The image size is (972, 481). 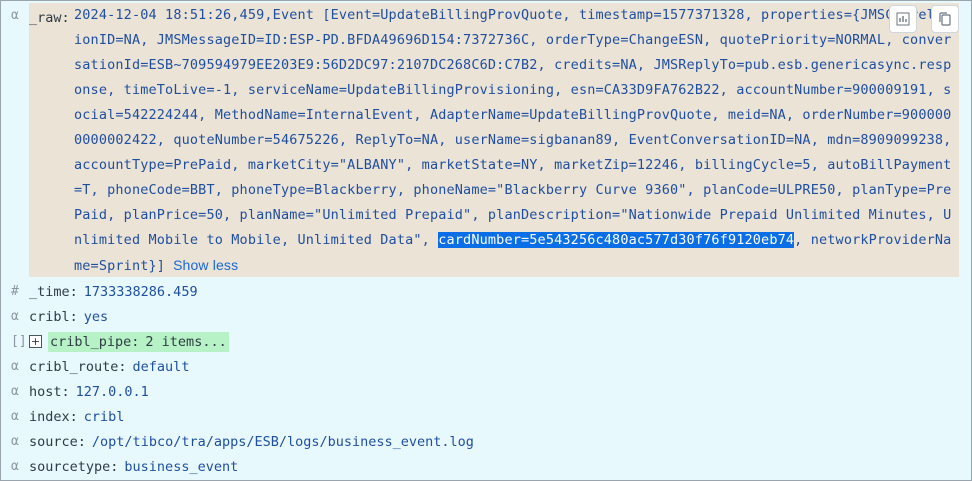 I want to click on field-row-time: # _time: 1733338286.459, so click(x=104, y=291).